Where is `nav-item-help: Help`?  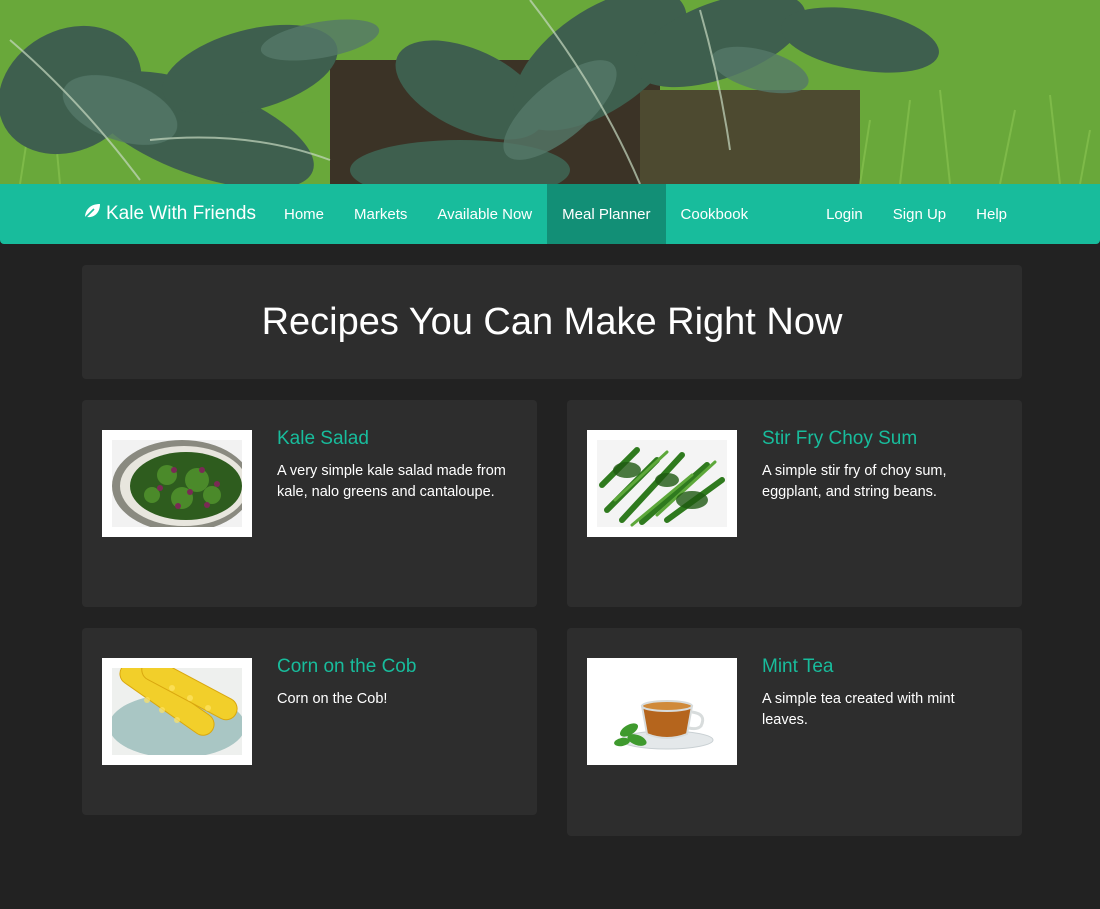 nav-item-help: Help is located at coordinates (991, 214).